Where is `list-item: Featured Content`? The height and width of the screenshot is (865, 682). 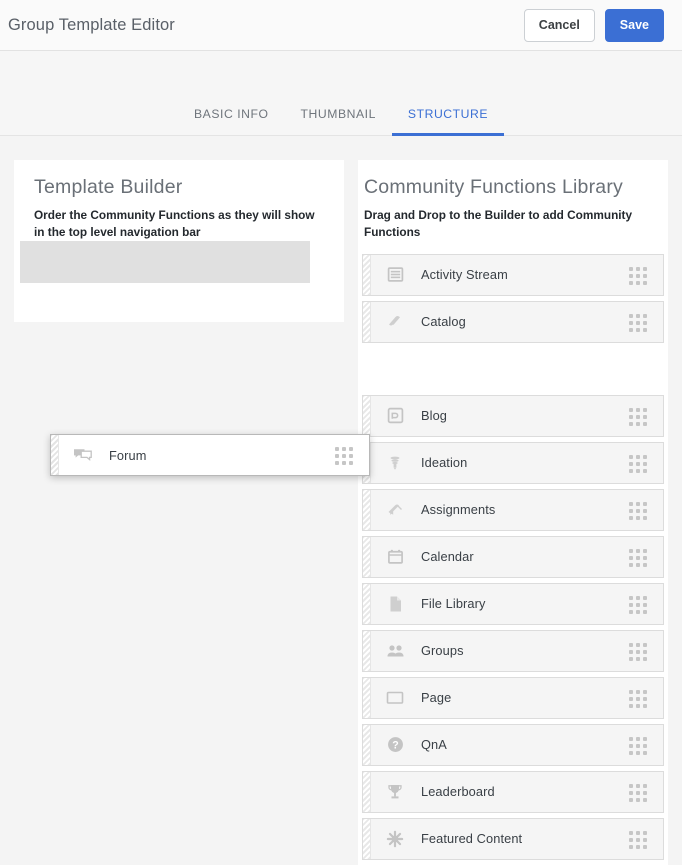 list-item: Featured Content is located at coordinates (513, 838).